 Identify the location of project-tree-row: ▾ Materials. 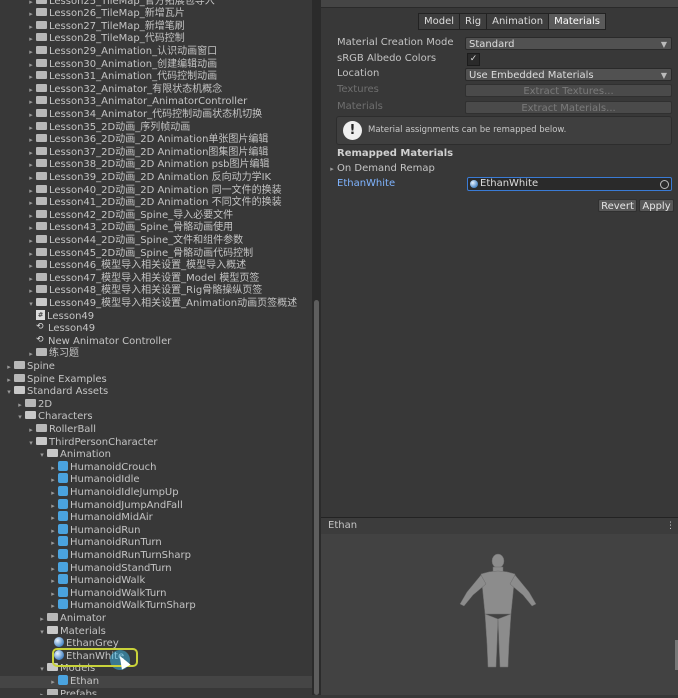
(53, 632).